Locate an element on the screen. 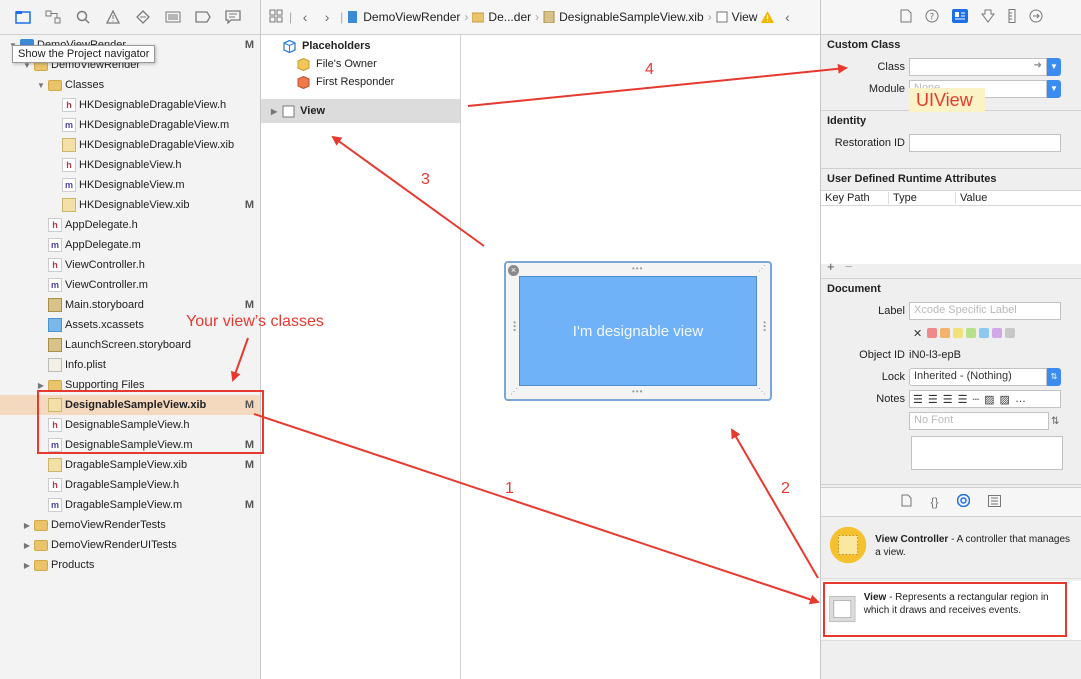 This screenshot has width=1081, height=679. font-stepper: ⇅ is located at coordinates (1055, 421).